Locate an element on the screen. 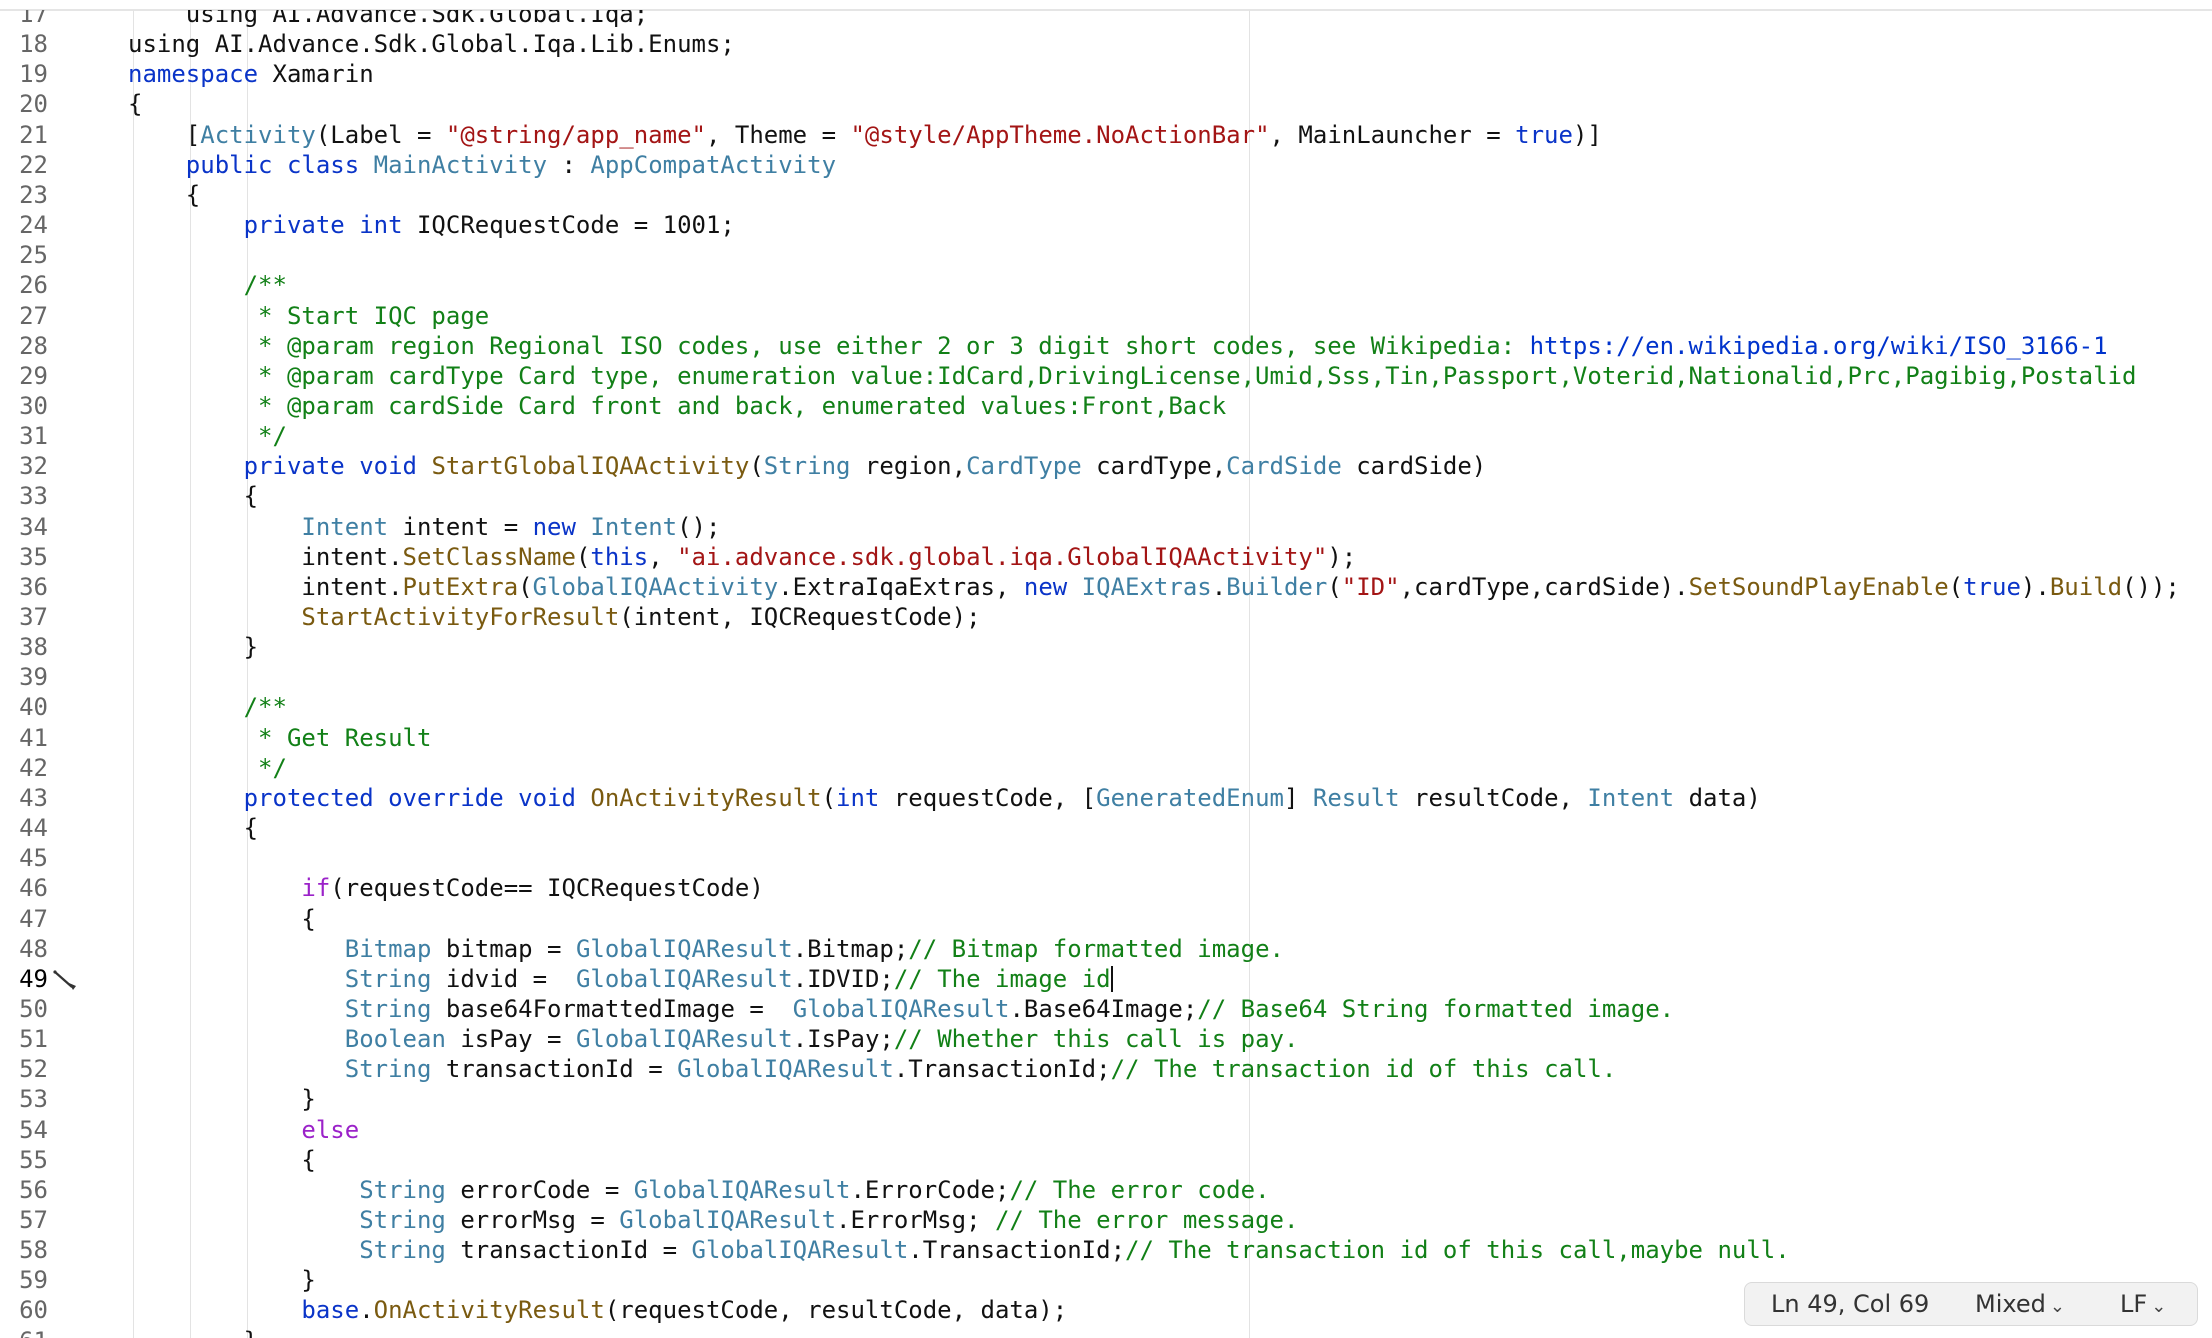 The height and width of the screenshot is (1338, 2212). code-line: 40 /** is located at coordinates (143, 707).